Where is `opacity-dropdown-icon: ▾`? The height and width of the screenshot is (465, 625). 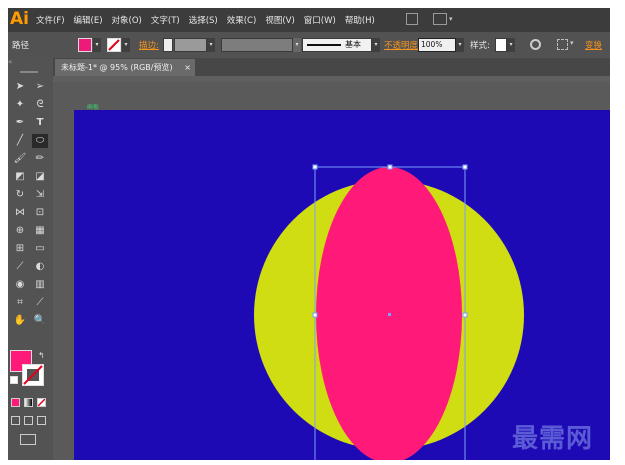 opacity-dropdown-icon: ▾ is located at coordinates (460, 45).